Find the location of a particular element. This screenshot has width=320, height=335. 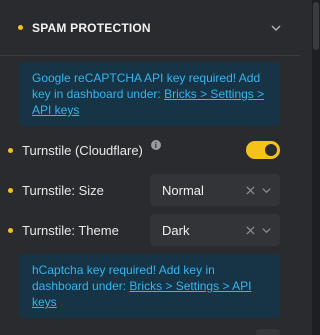

section-indicator-dot is located at coordinates (20, 27).